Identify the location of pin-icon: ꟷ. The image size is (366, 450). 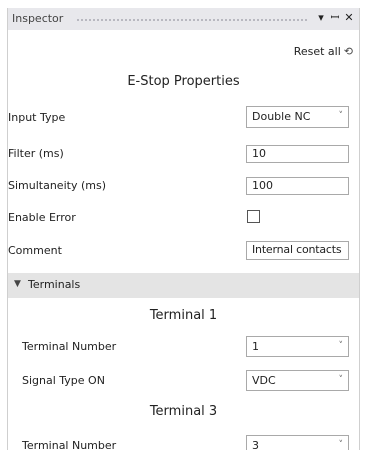
(335, 18).